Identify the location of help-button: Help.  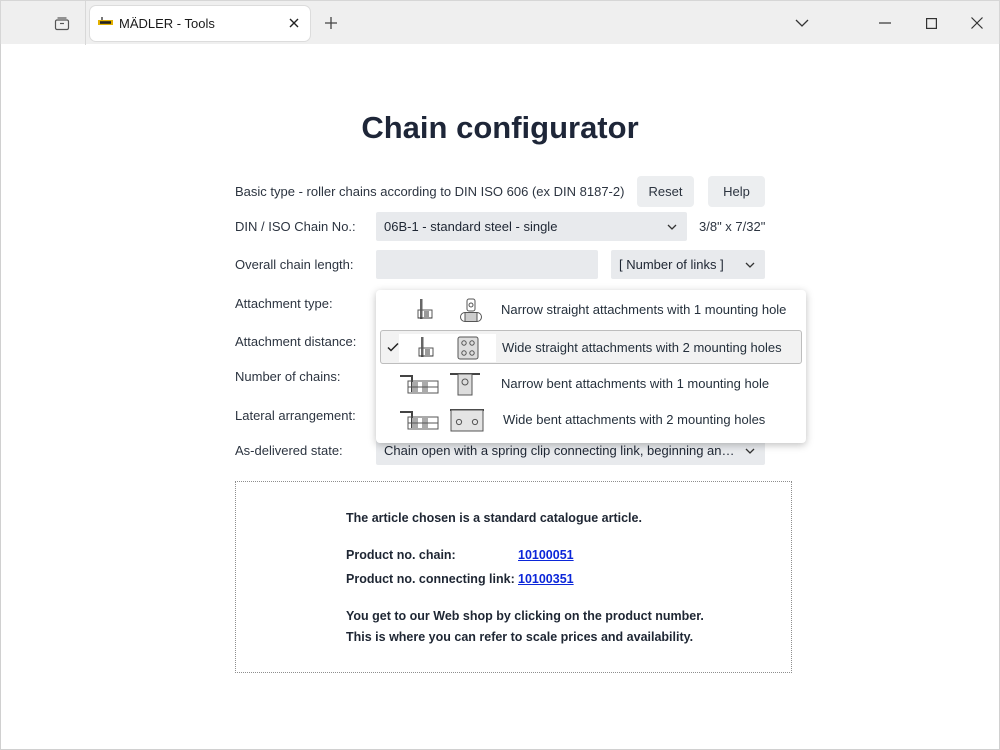
(736, 191).